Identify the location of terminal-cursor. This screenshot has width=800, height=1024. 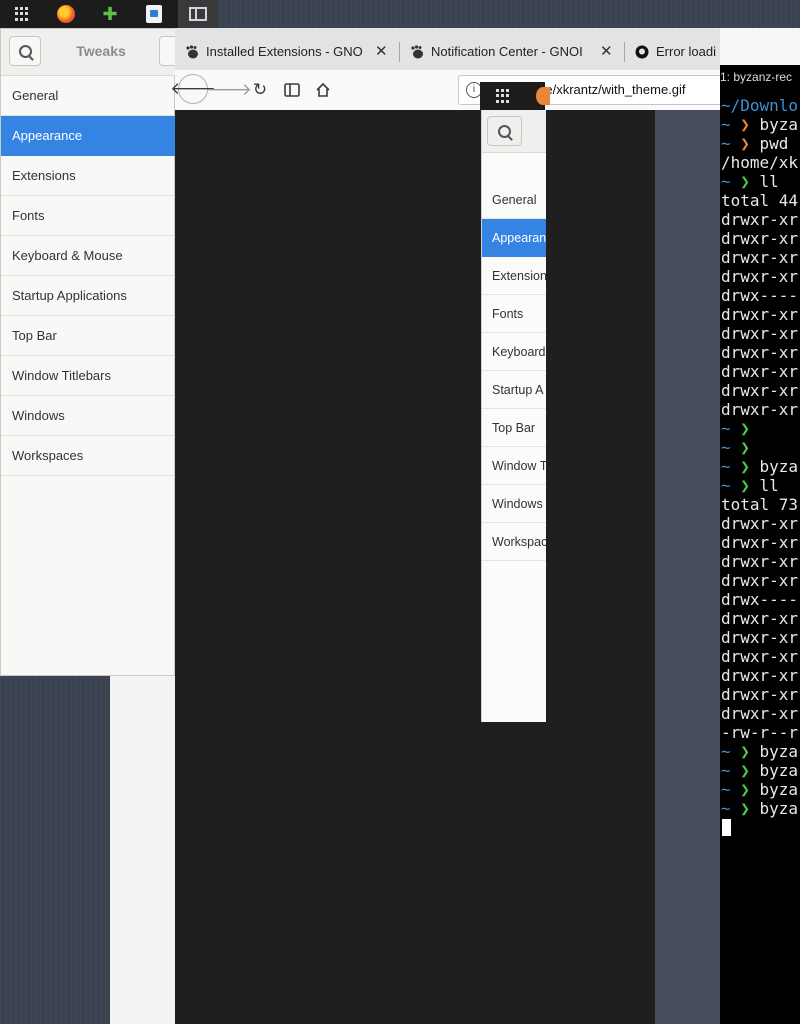
(726, 827).